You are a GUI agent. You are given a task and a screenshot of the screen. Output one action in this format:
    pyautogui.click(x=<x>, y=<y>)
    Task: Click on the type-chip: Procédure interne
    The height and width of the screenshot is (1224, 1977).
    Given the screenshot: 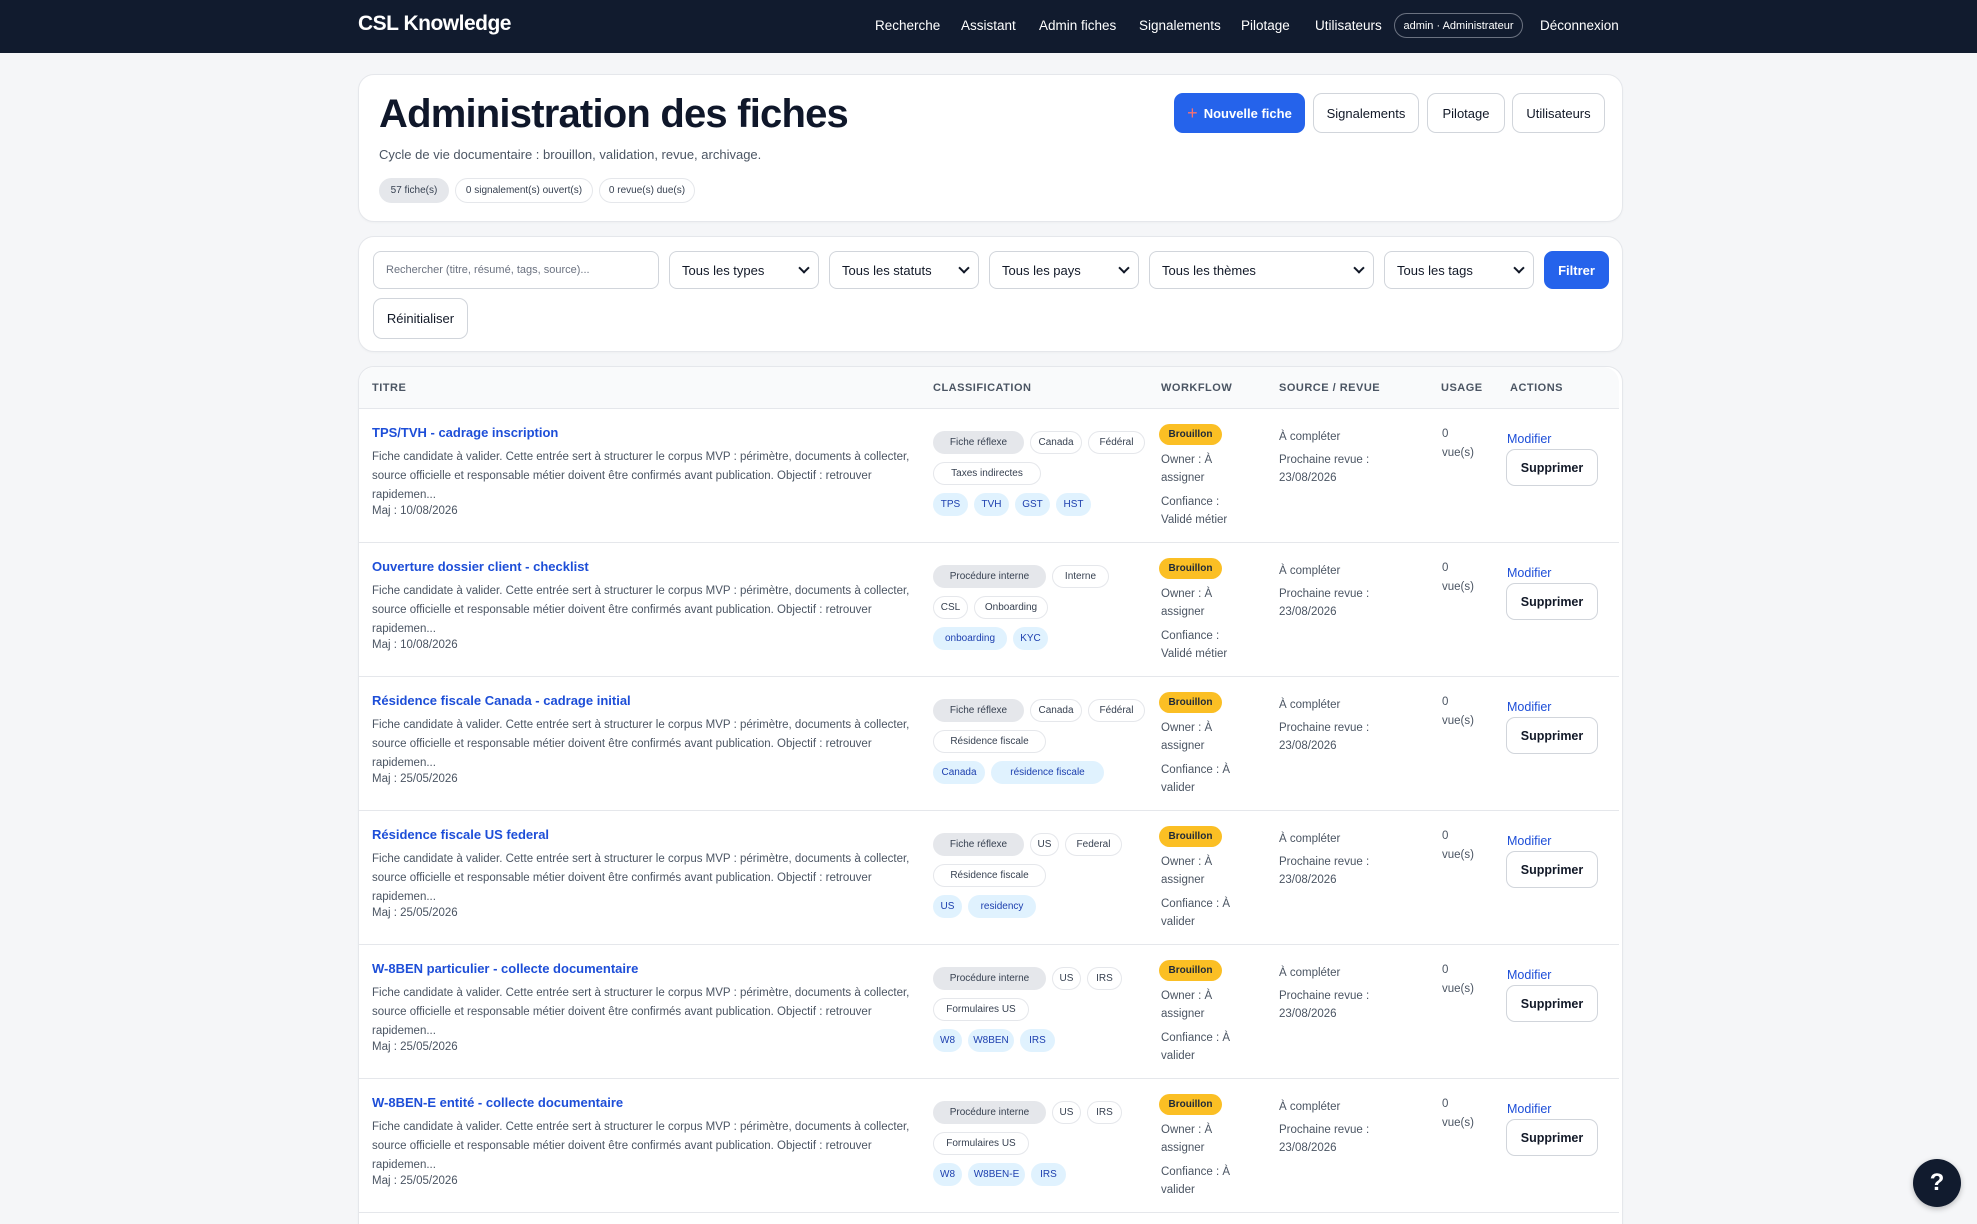 What is the action you would take?
    pyautogui.click(x=989, y=1112)
    